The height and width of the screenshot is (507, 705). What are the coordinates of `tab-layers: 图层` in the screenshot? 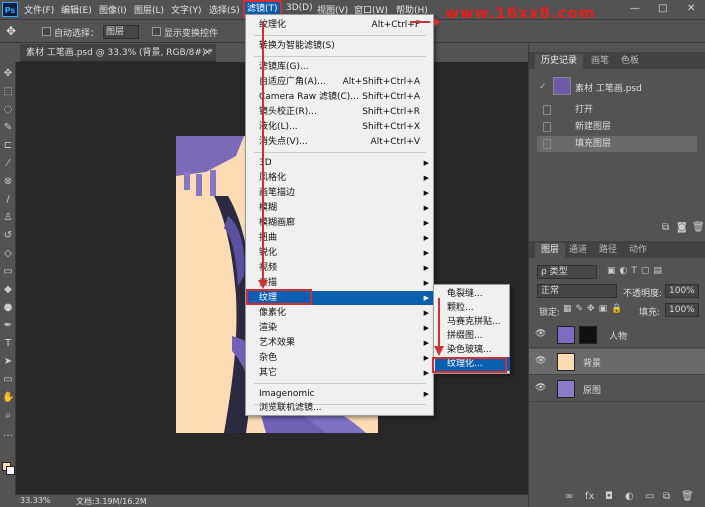 It's located at (550, 250).